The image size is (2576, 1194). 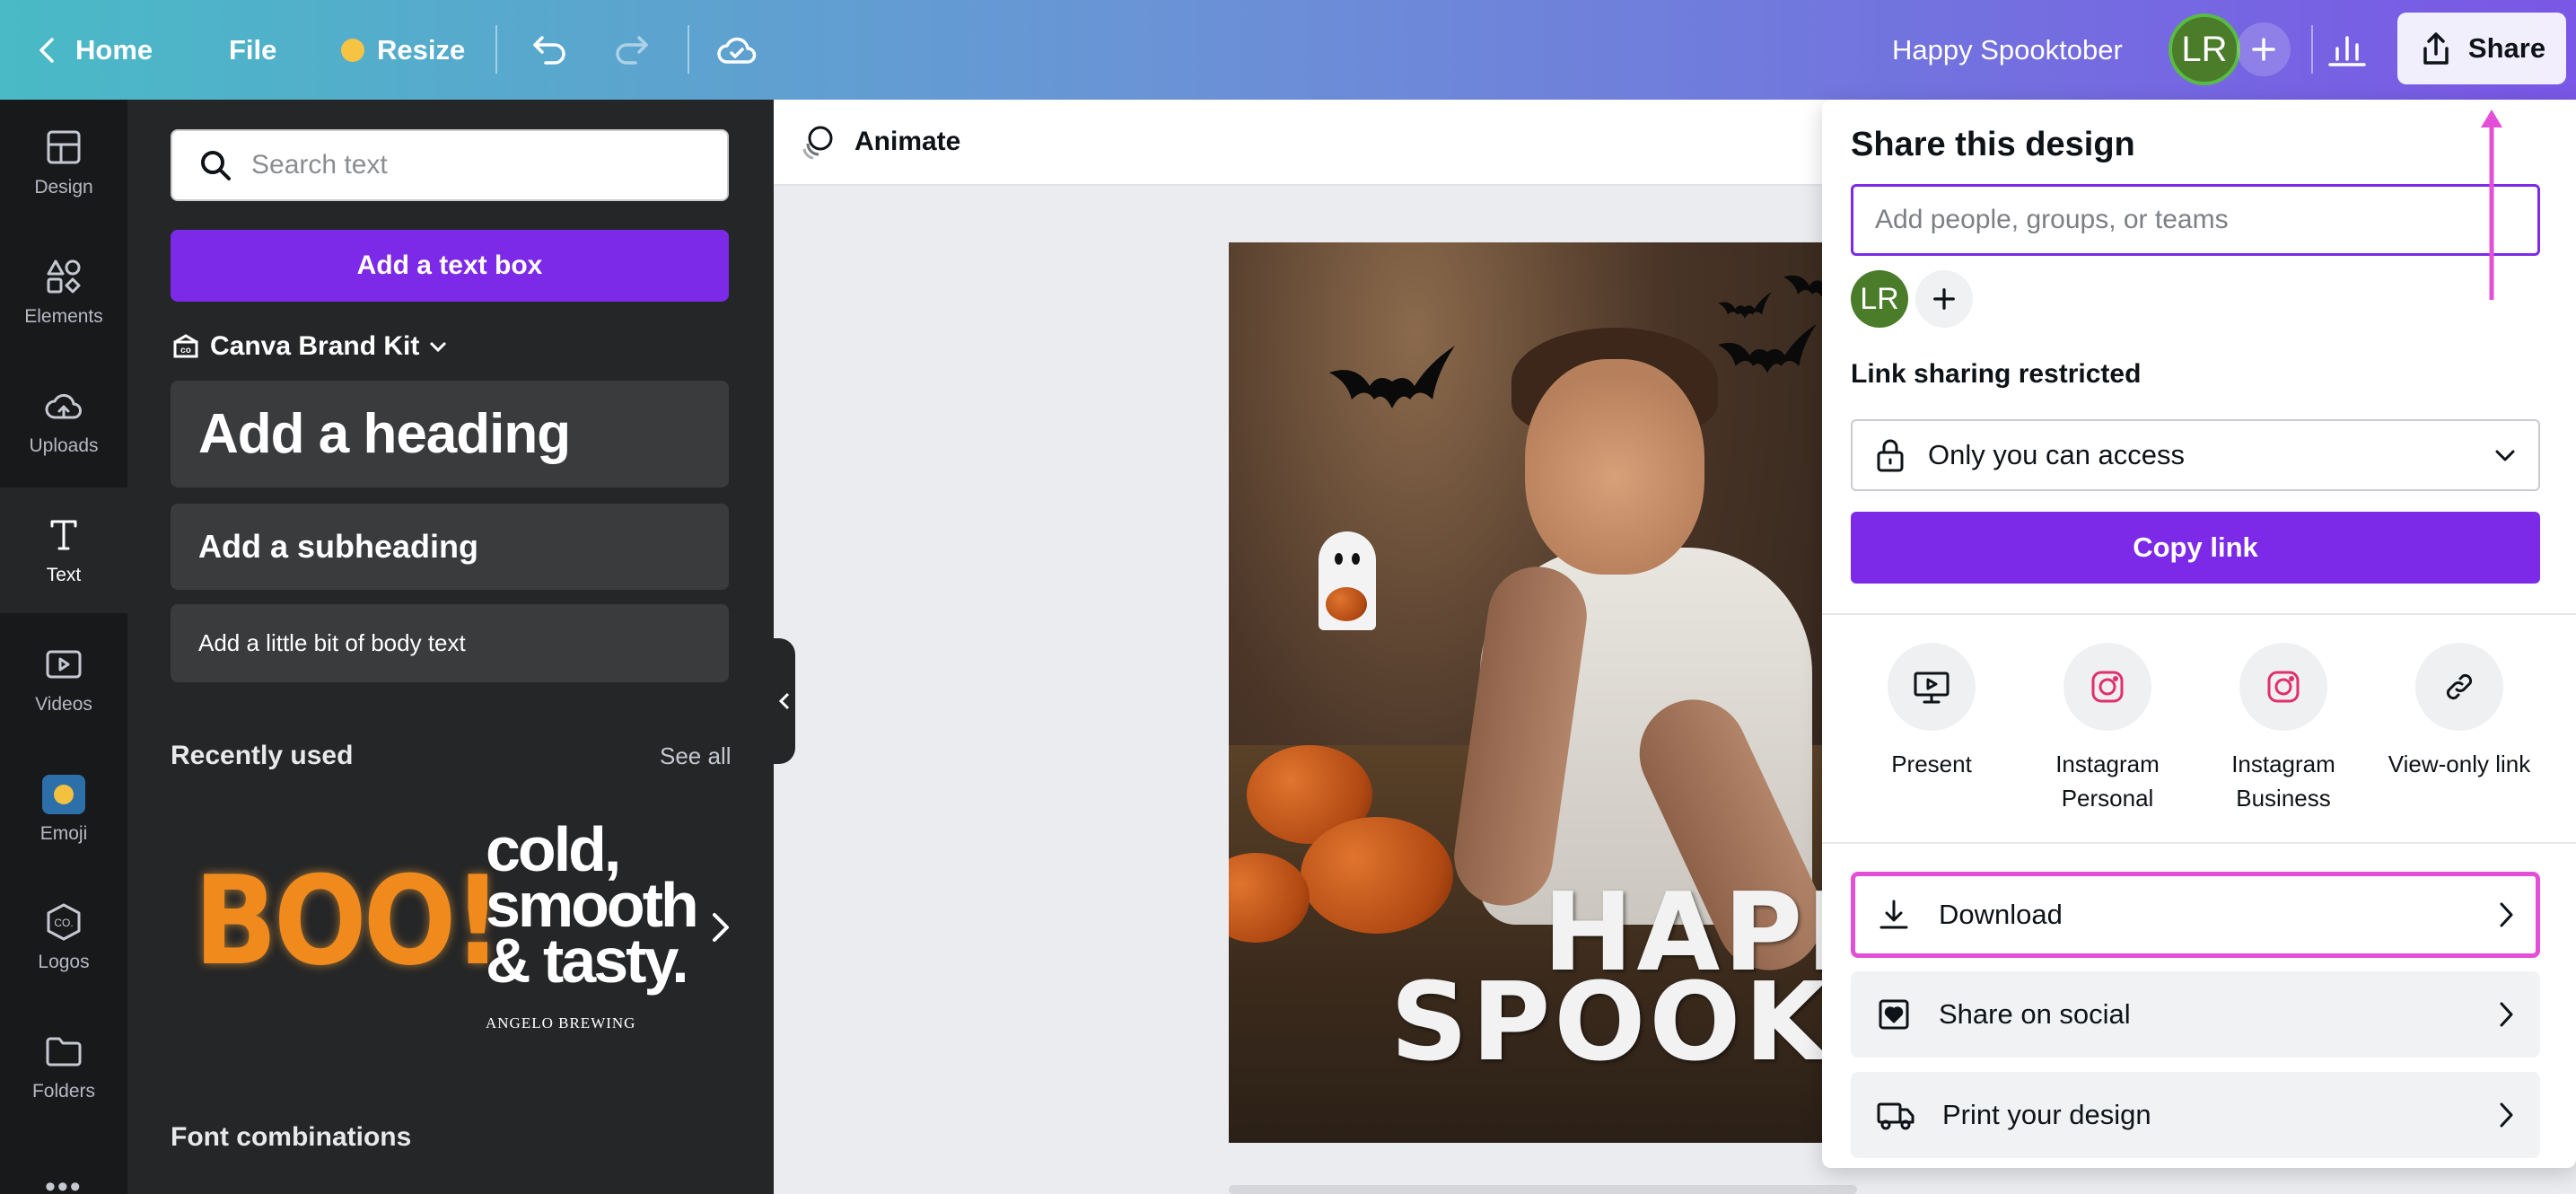 I want to click on add-subheading-button: Add a subheading, so click(x=450, y=547).